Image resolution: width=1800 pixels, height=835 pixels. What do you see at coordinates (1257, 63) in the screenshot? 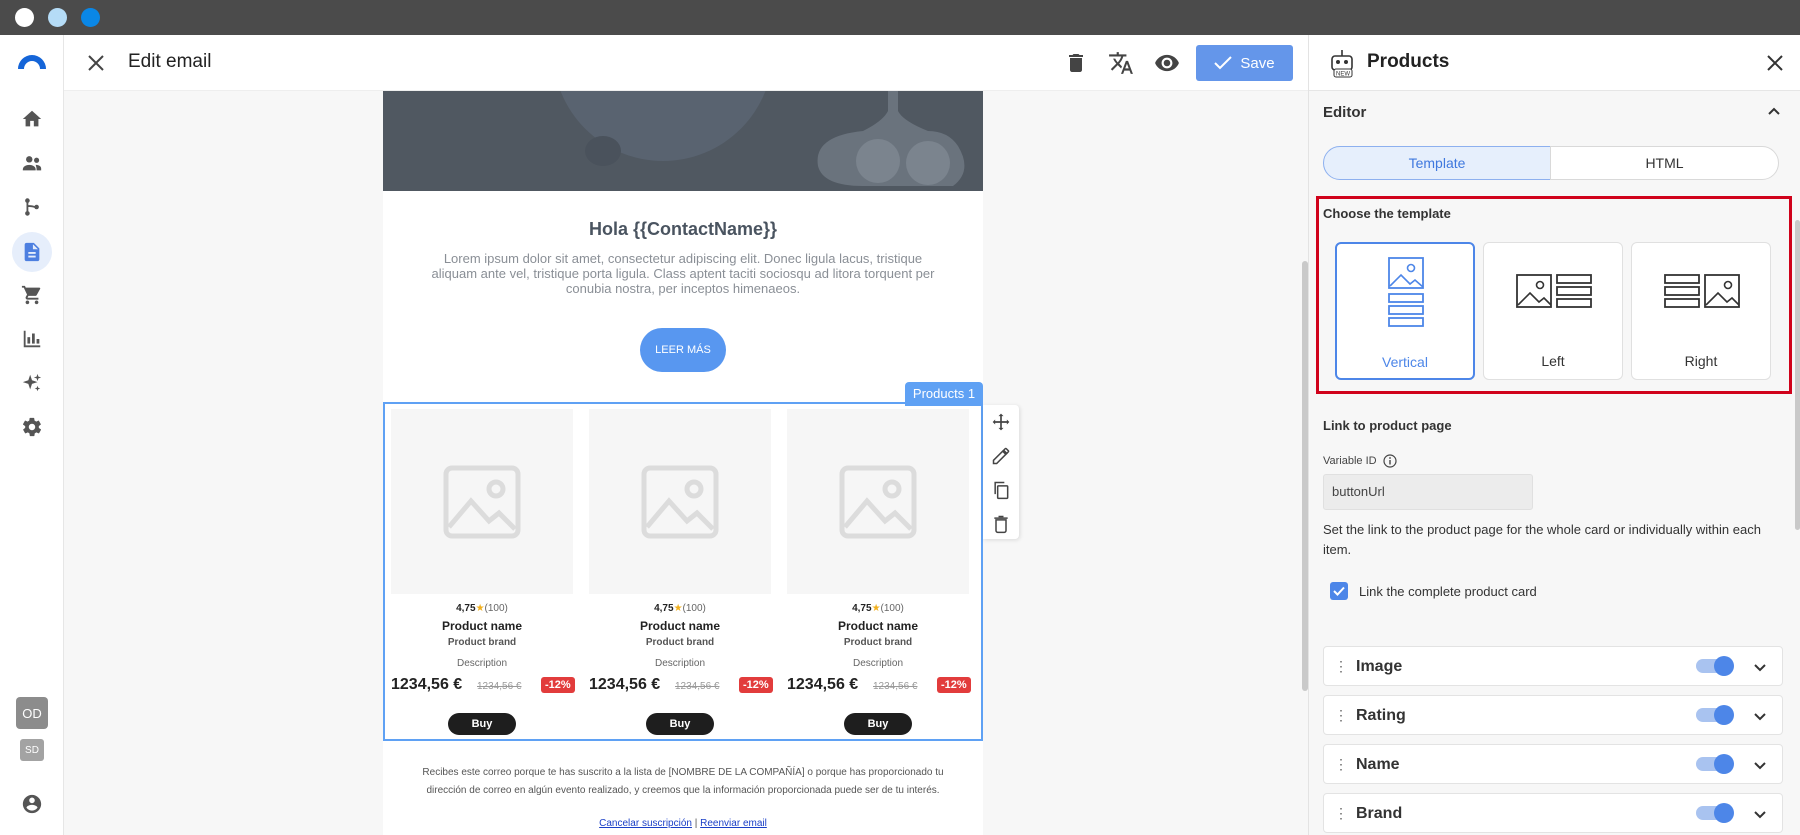
I see `save-button-label: Save` at bounding box center [1257, 63].